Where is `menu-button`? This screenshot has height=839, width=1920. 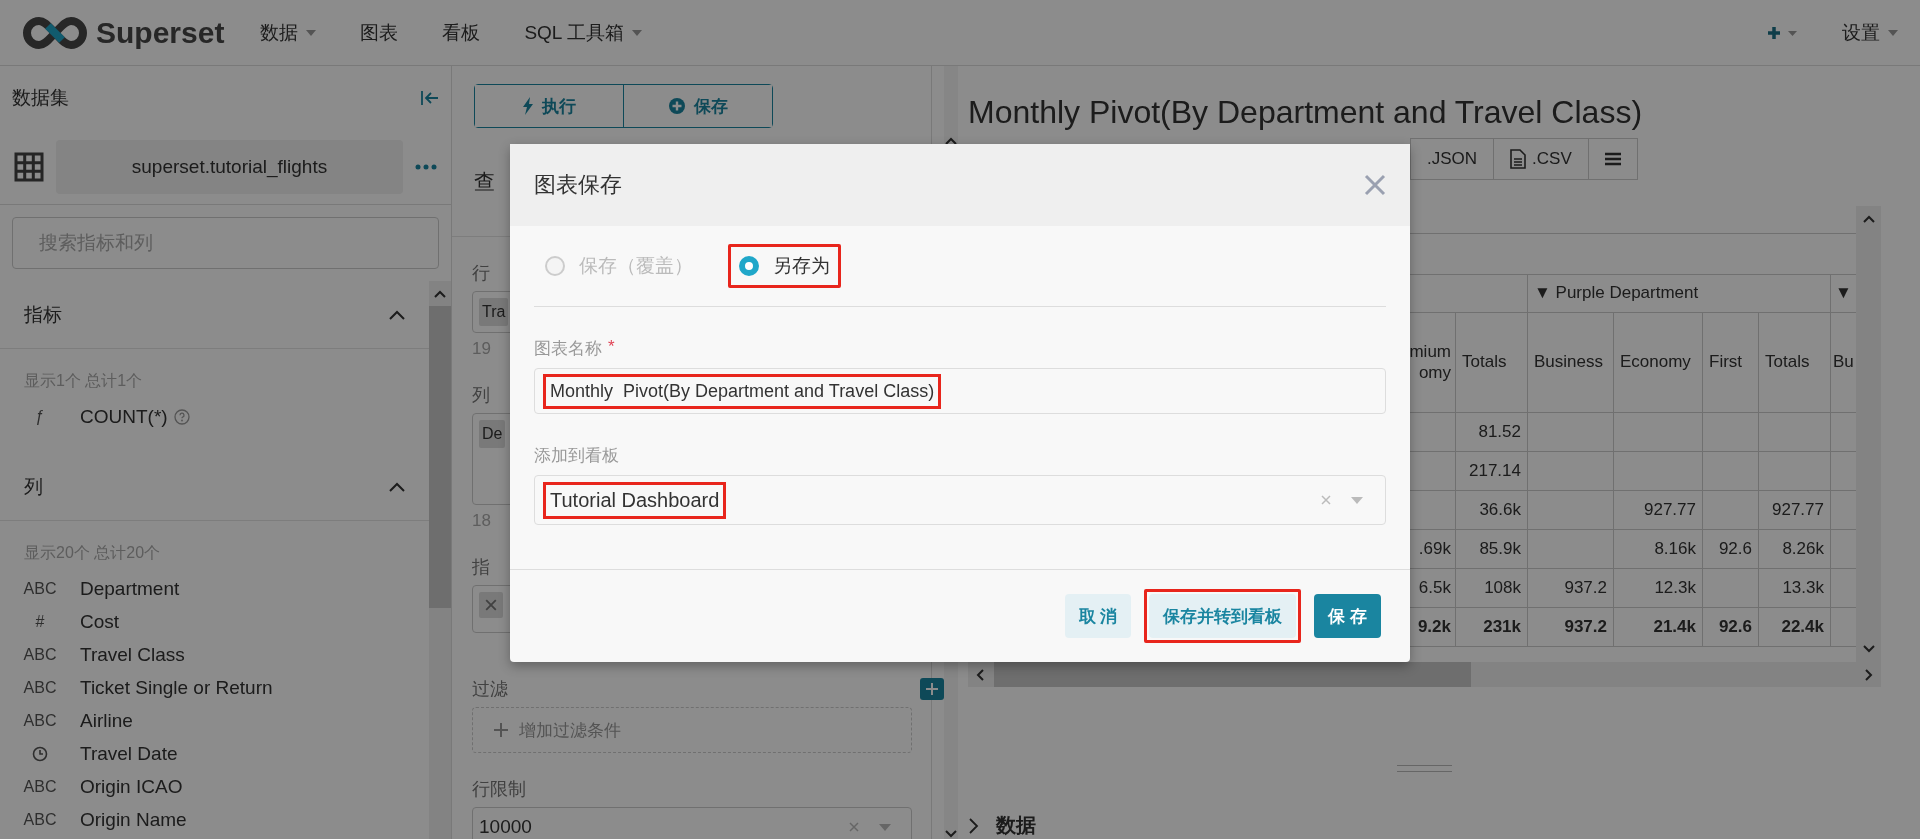 menu-button is located at coordinates (1613, 159).